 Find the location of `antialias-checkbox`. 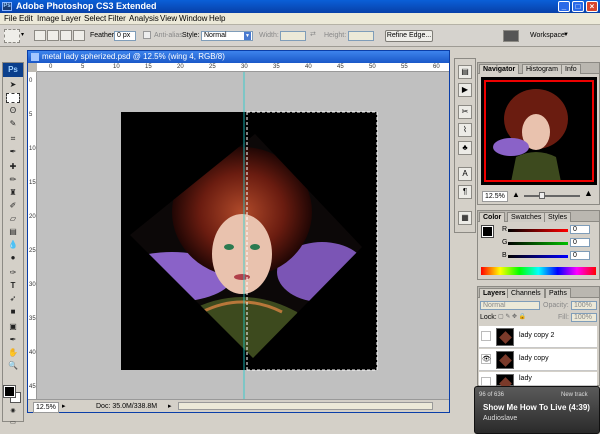

antialias-checkbox is located at coordinates (147, 35).